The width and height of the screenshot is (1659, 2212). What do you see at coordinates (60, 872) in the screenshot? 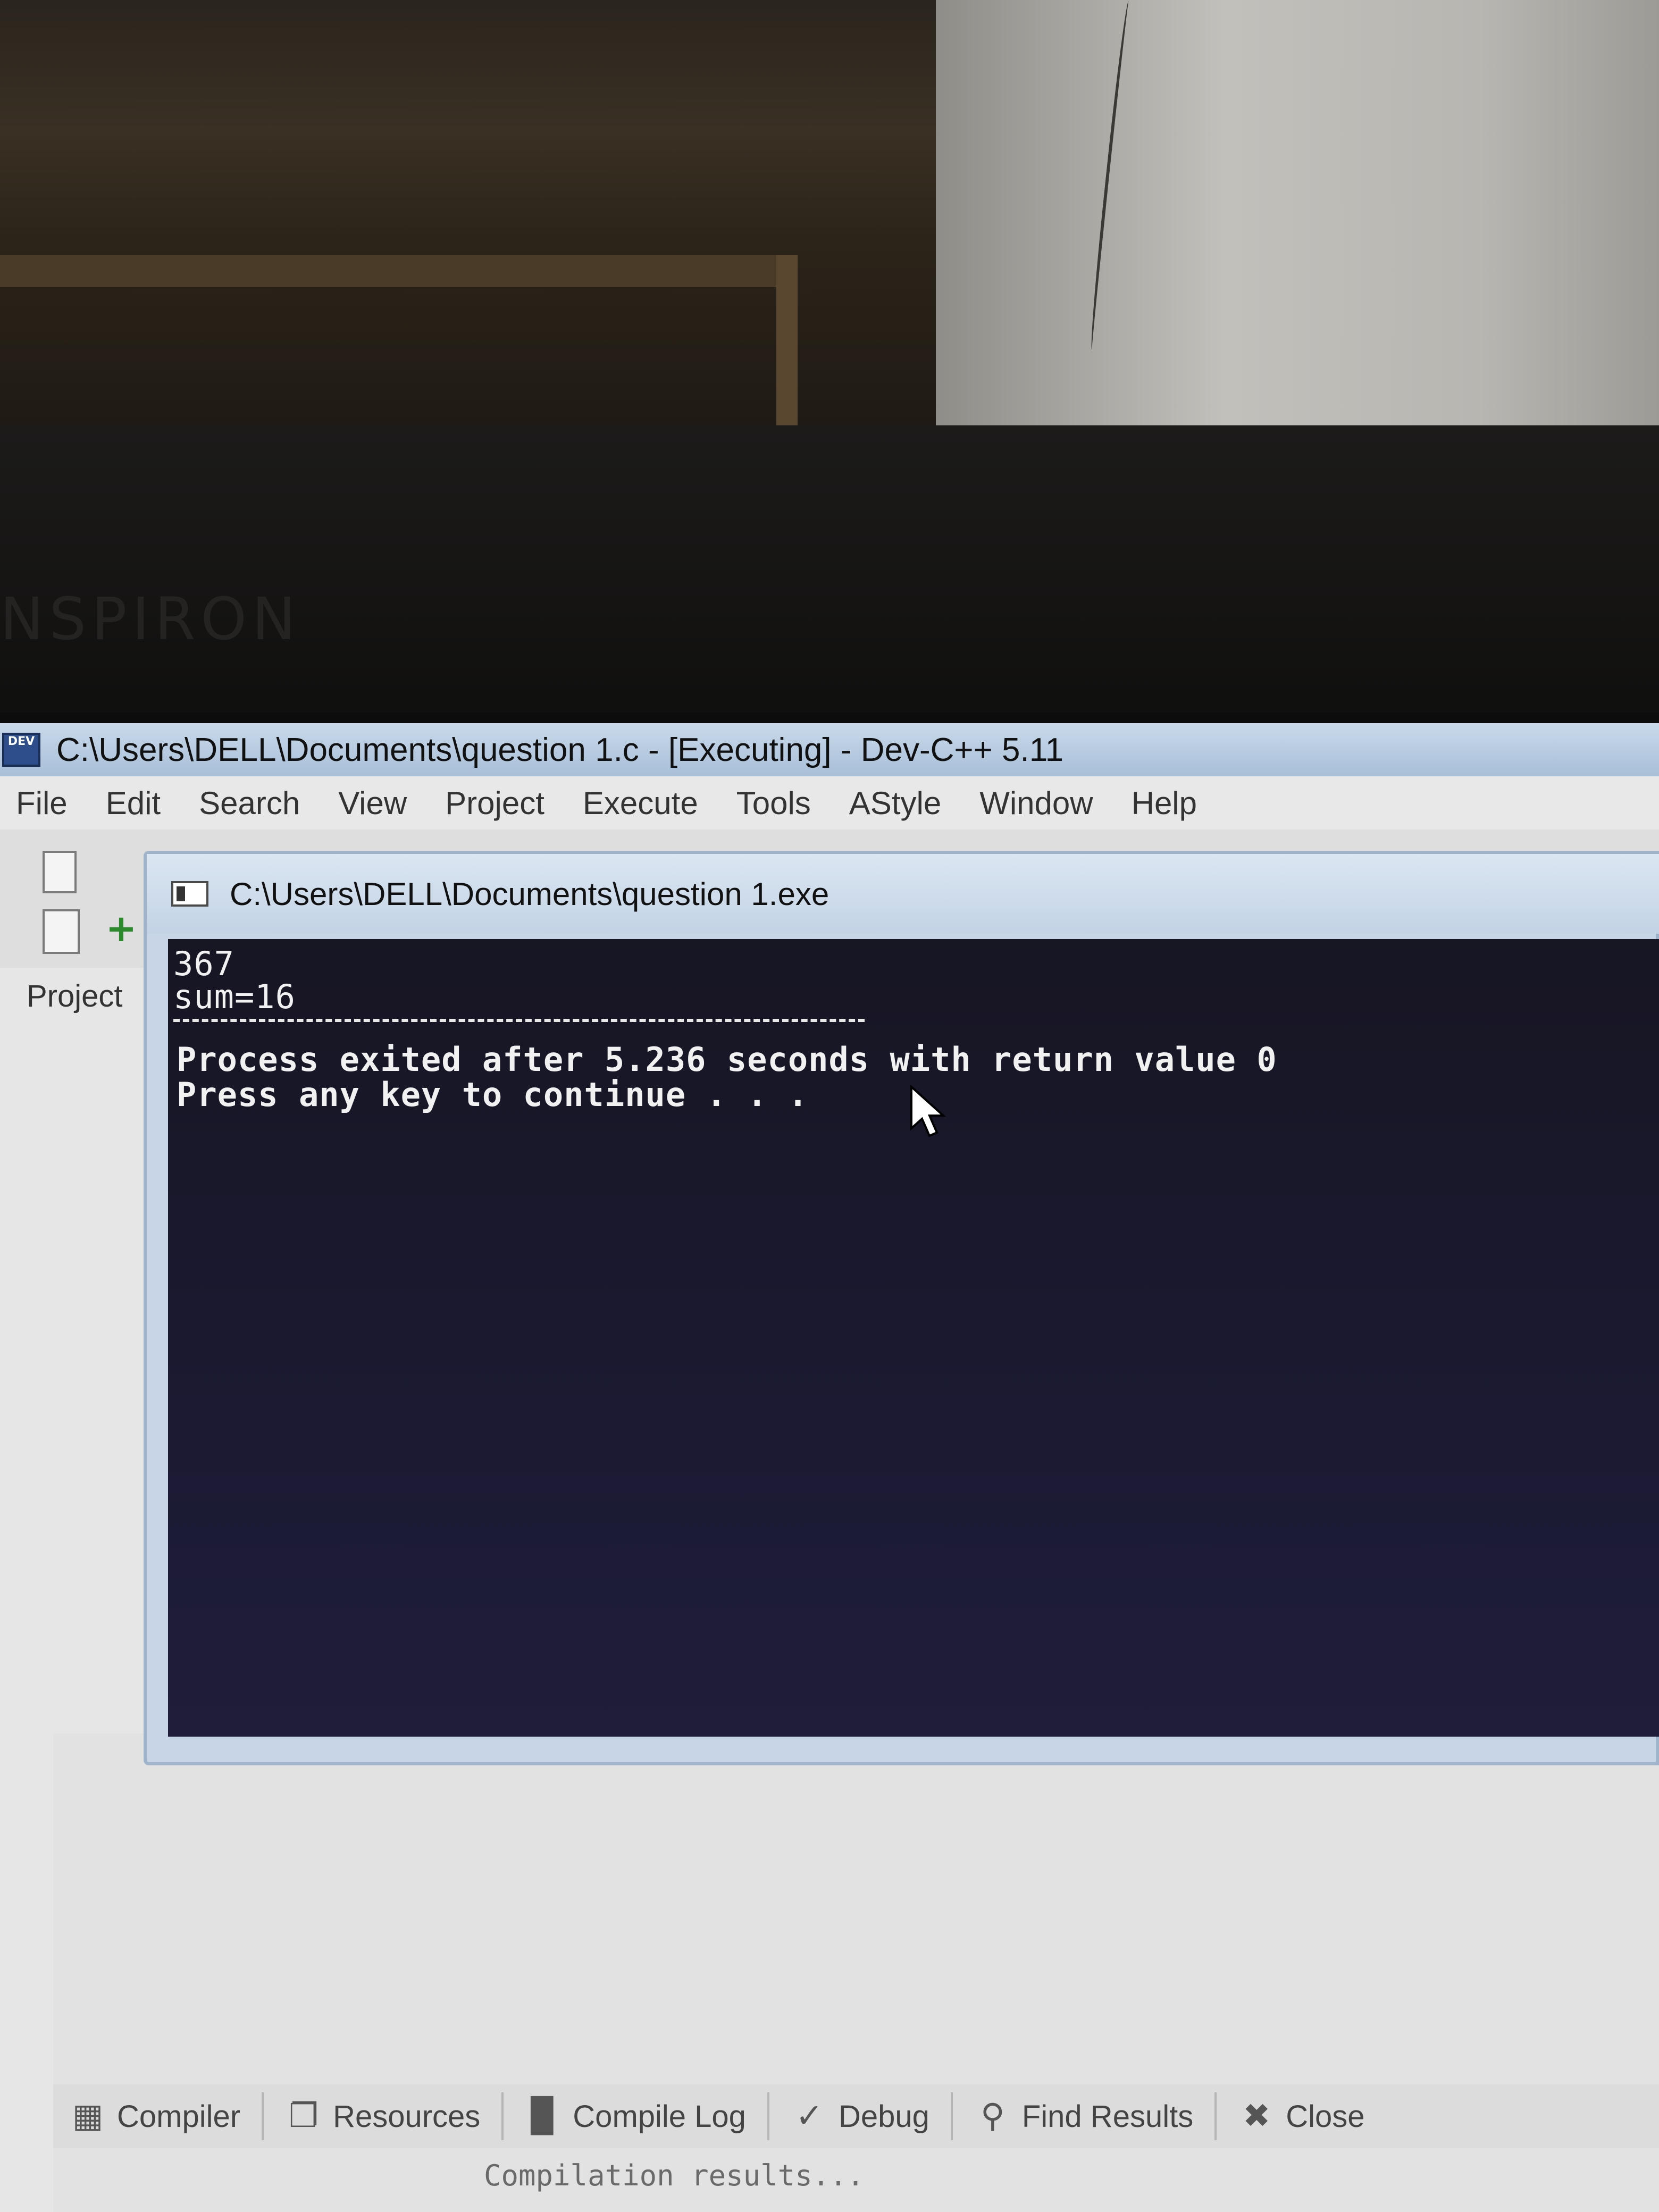
I see `new-file-button` at bounding box center [60, 872].